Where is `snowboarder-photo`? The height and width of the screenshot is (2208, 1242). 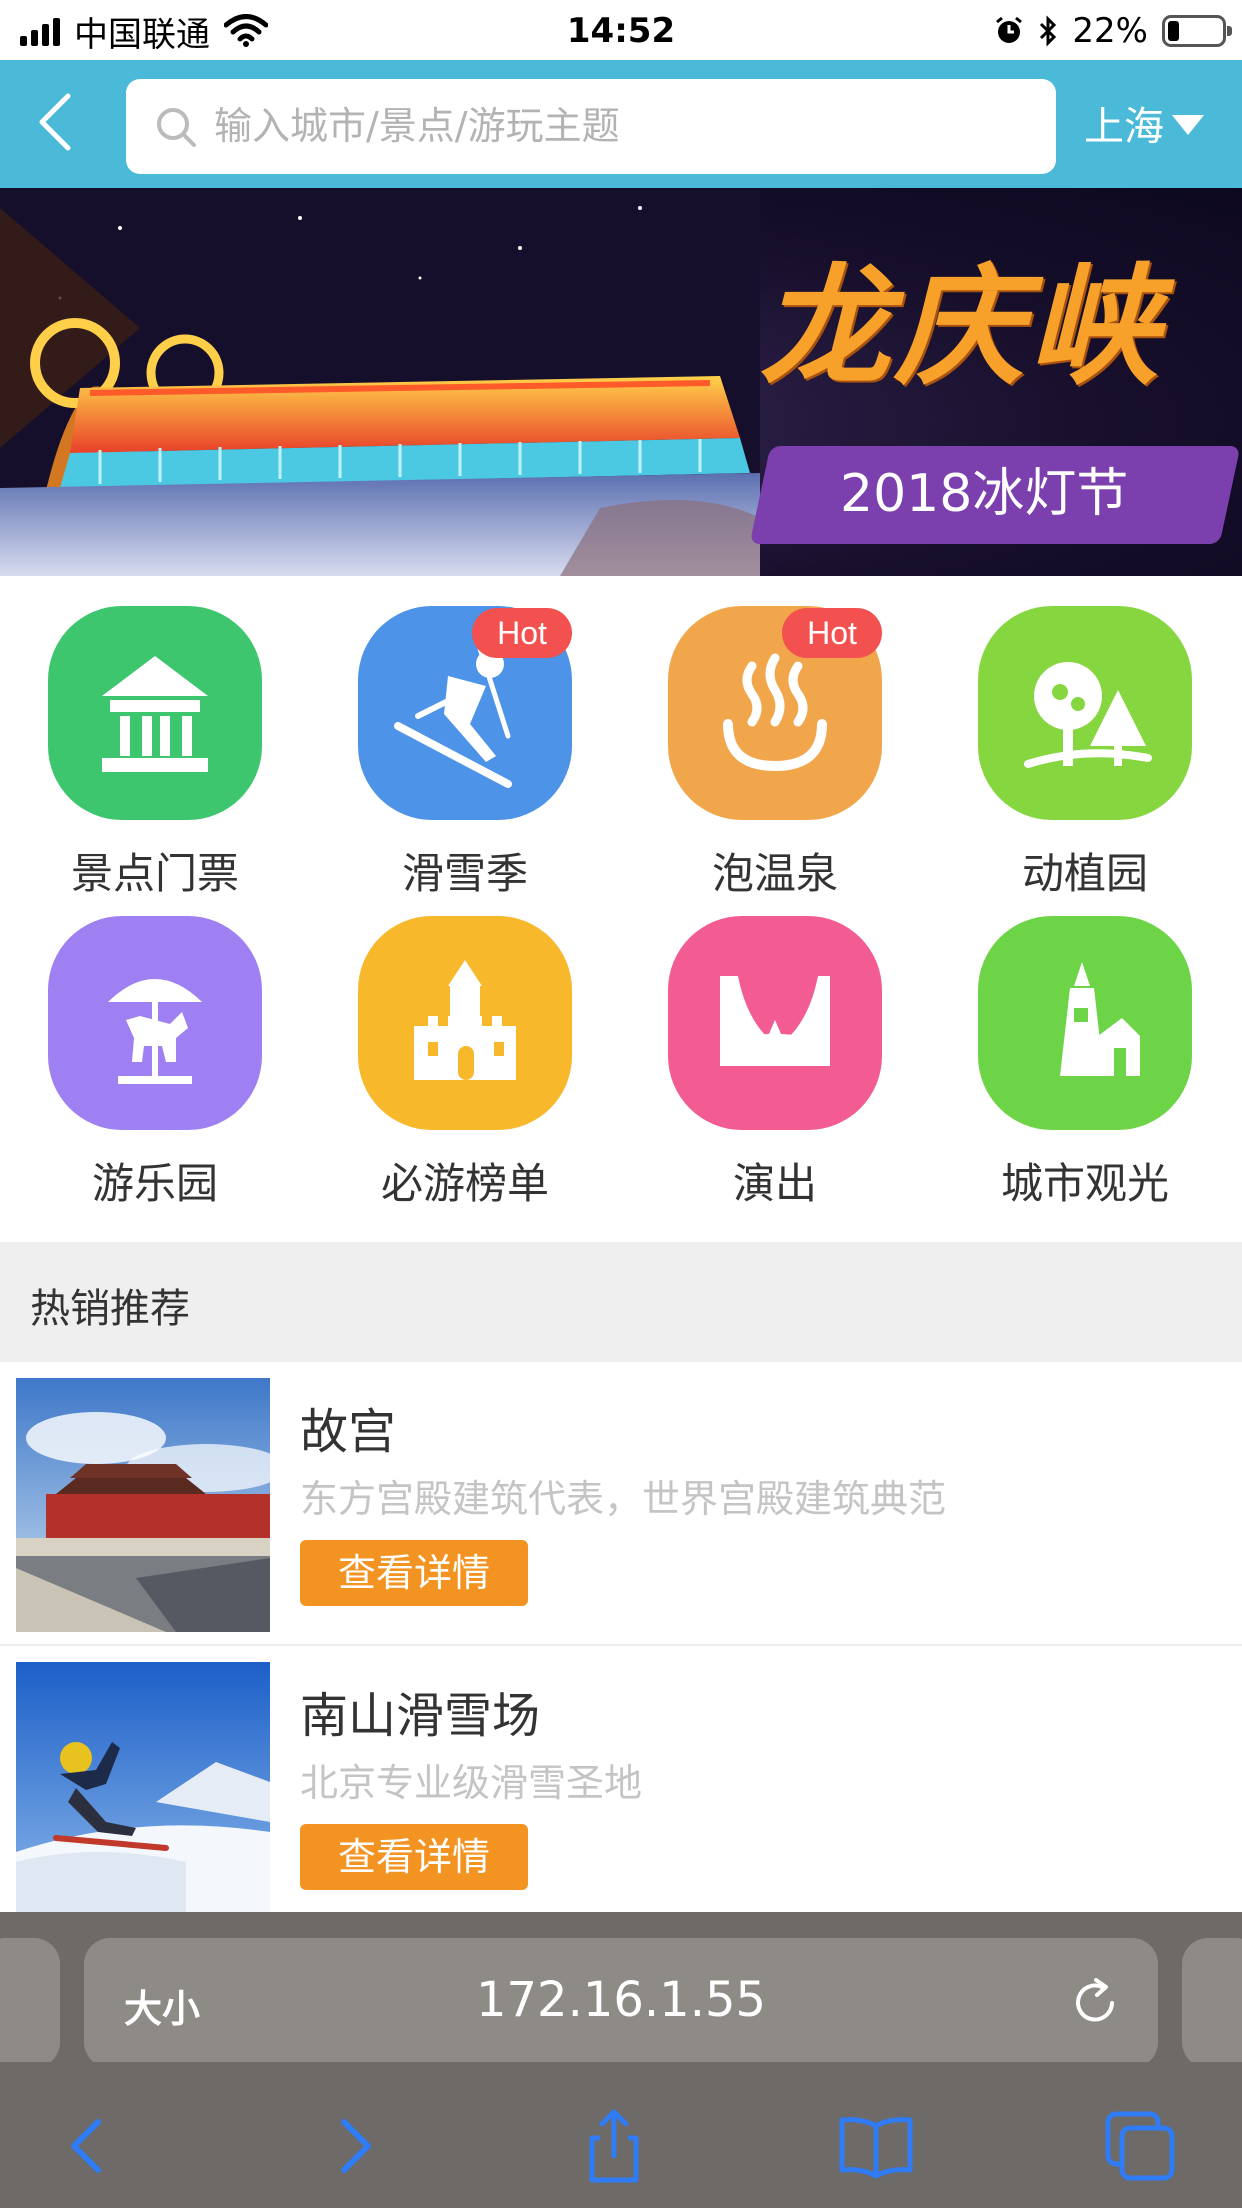
snowboarder-photo is located at coordinates (143, 1789).